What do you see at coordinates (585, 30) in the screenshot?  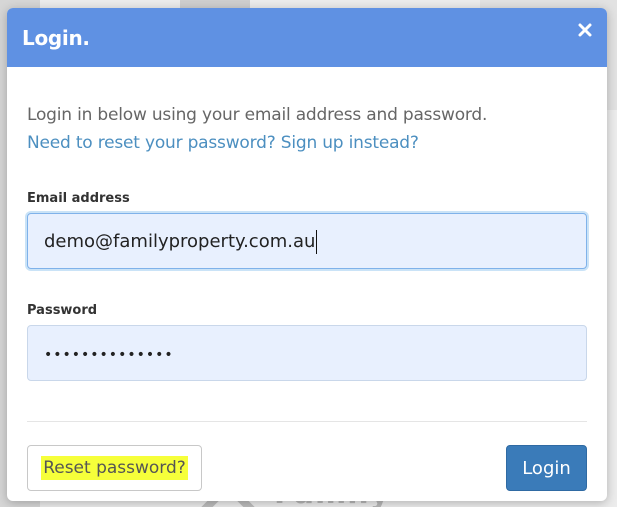 I see `close-icon` at bounding box center [585, 30].